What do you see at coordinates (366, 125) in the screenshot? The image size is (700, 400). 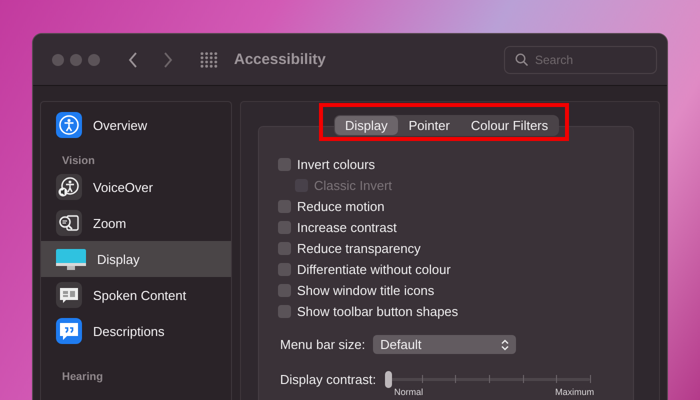 I see `tab: Display` at bounding box center [366, 125].